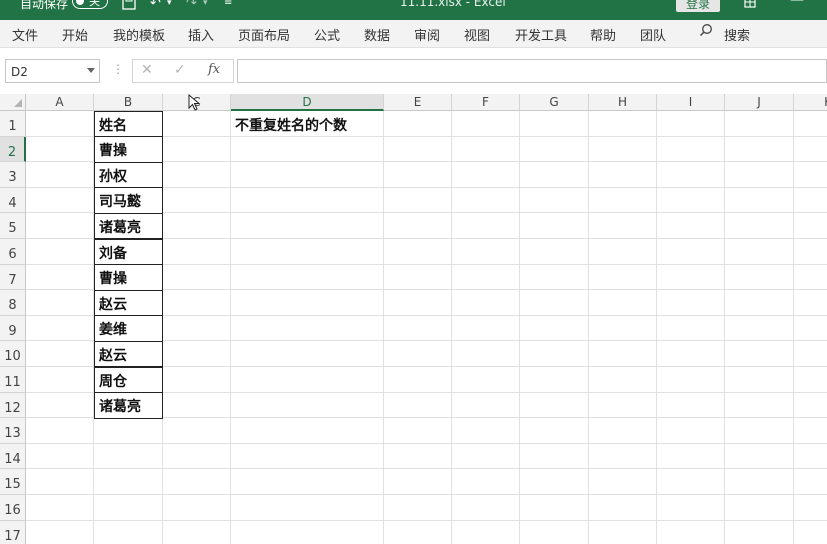  Describe the element at coordinates (120, 202) in the screenshot. I see `cell-value: 司马懿` at that location.